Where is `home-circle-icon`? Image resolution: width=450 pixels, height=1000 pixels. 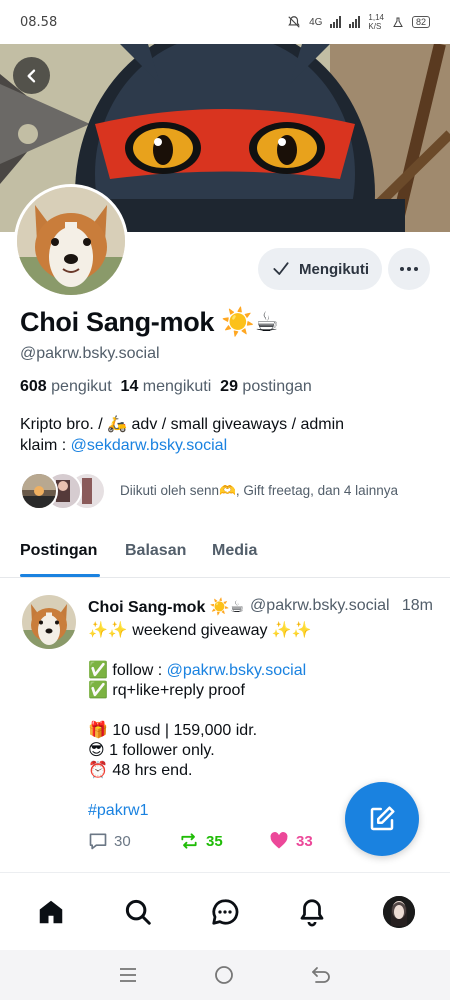 home-circle-icon is located at coordinates (224, 975).